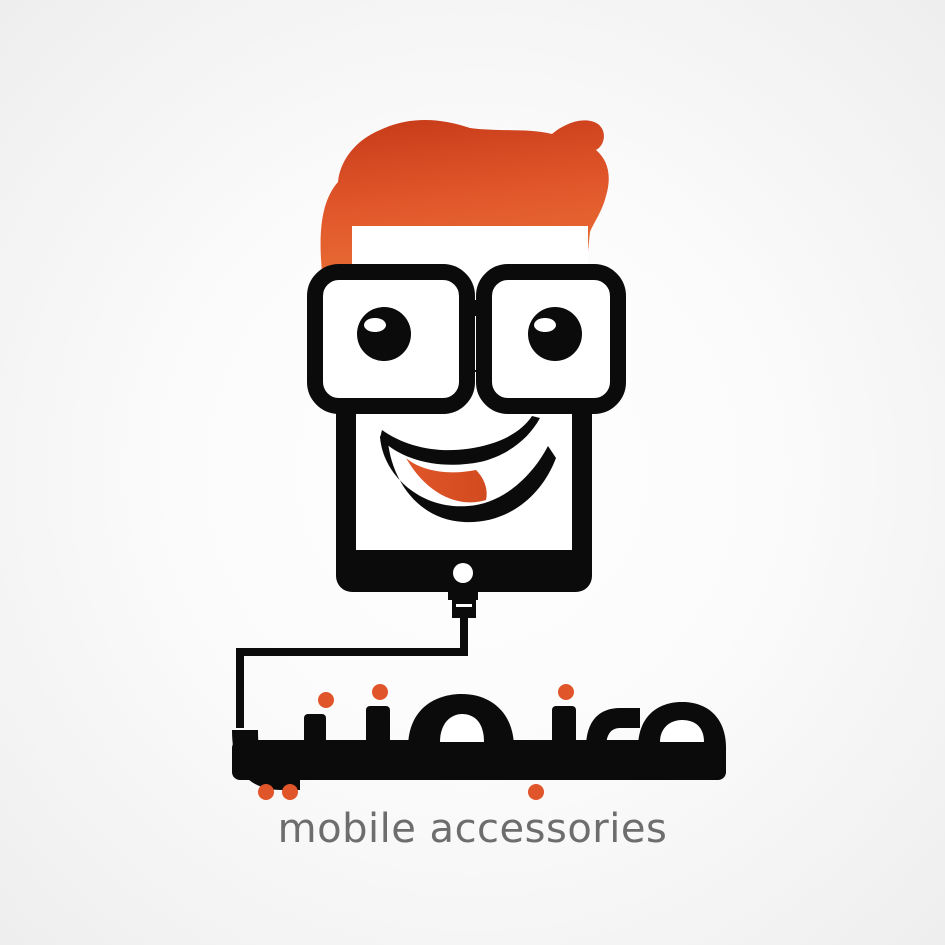 The image size is (945, 945). I want to click on left-eye-icon, so click(384, 334).